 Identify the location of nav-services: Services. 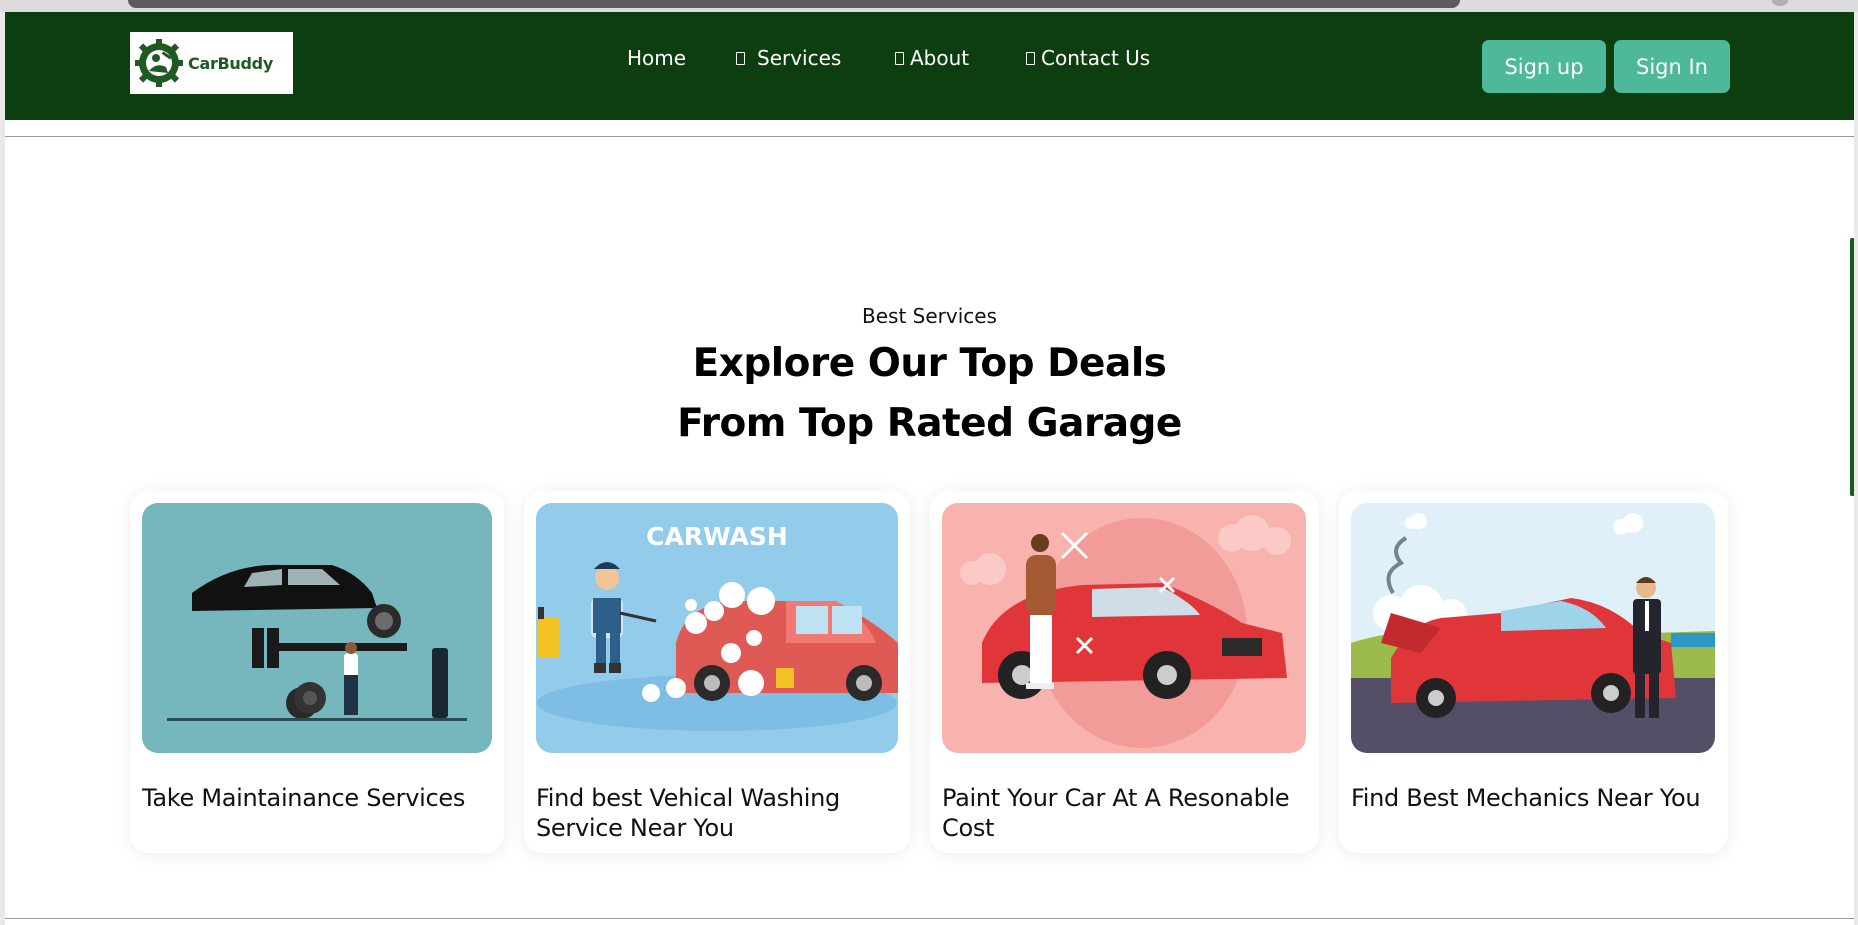
(788, 58).